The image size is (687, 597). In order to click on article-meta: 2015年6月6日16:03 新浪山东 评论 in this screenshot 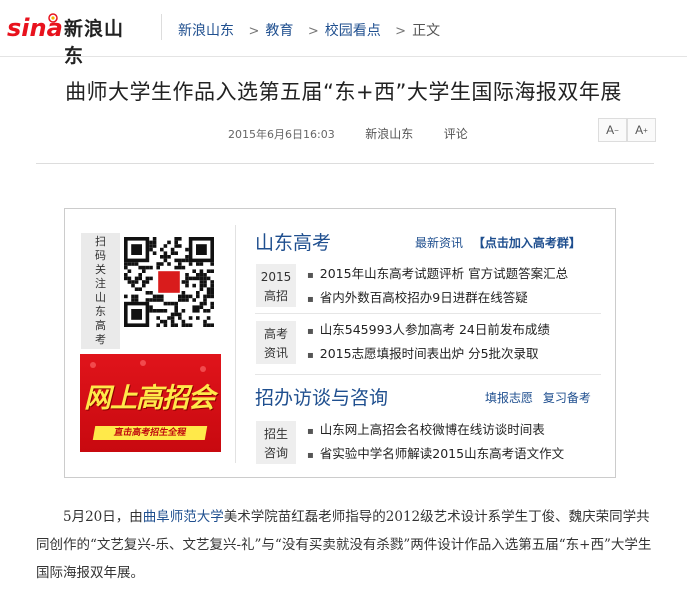, I will do `click(361, 133)`.